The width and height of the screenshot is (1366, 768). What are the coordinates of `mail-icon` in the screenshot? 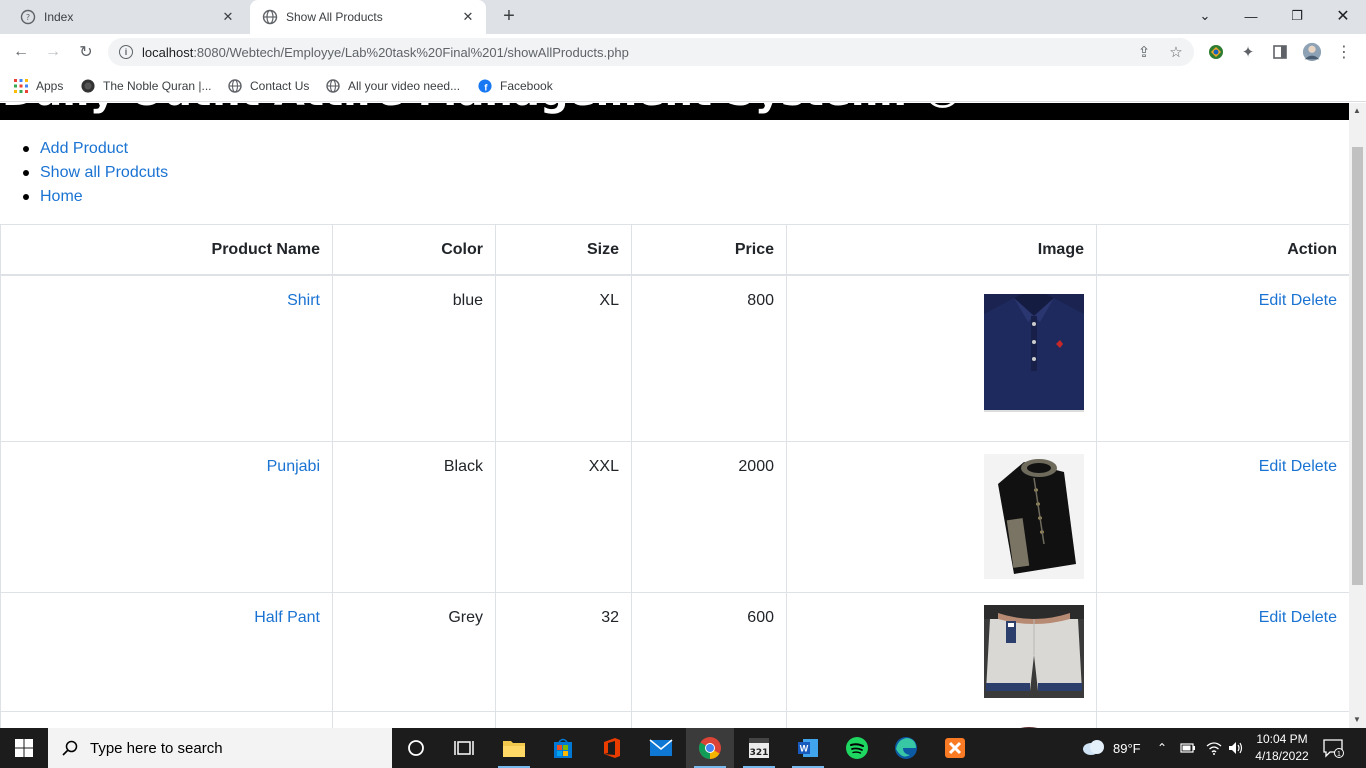 It's located at (661, 748).